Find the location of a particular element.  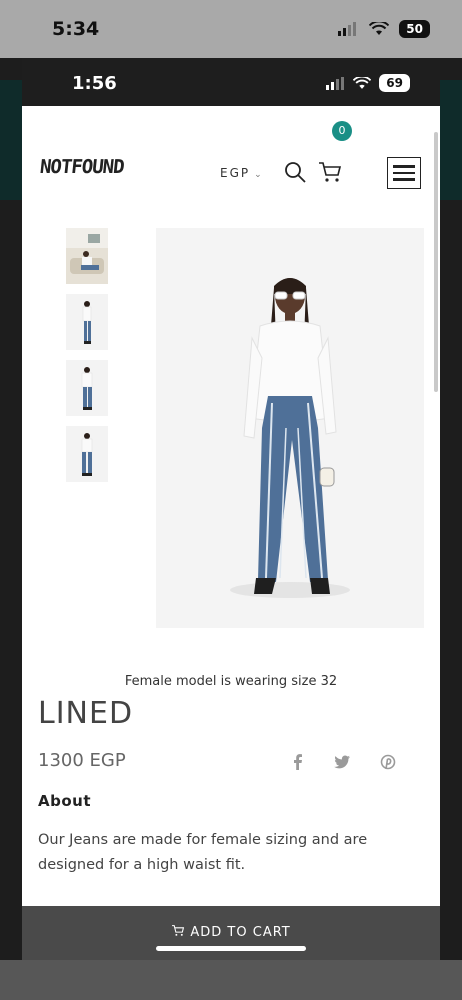

share-pinterest-button is located at coordinates (388, 762).